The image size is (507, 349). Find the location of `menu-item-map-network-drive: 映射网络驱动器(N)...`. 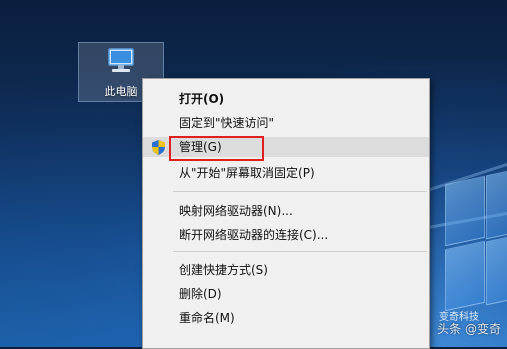

menu-item-map-network-drive: 映射网络驱动器(N)... is located at coordinates (286, 211).